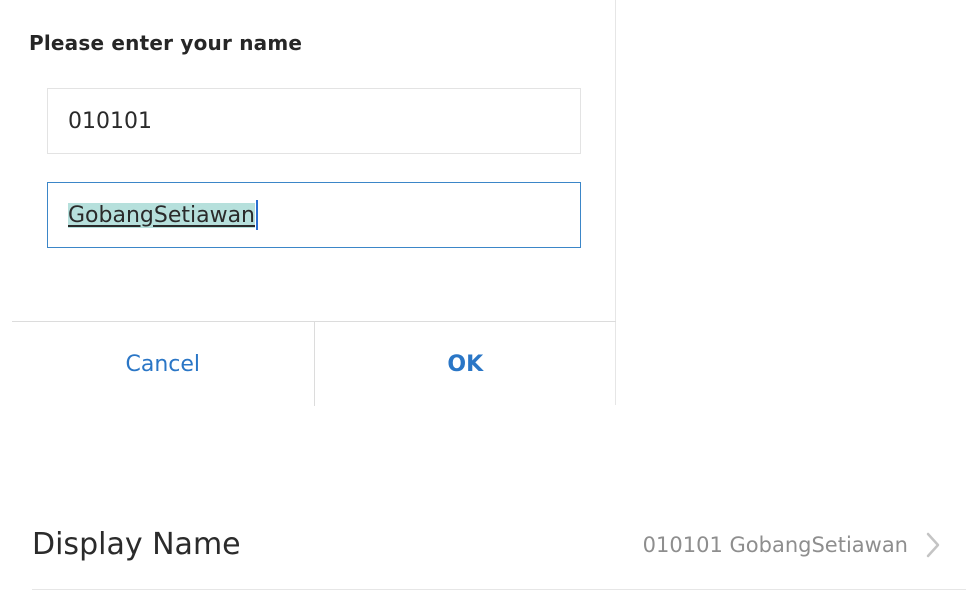 This screenshot has height=606, width=966. I want to click on display-name-value: 010101 GobangSetiawan, so click(775, 544).